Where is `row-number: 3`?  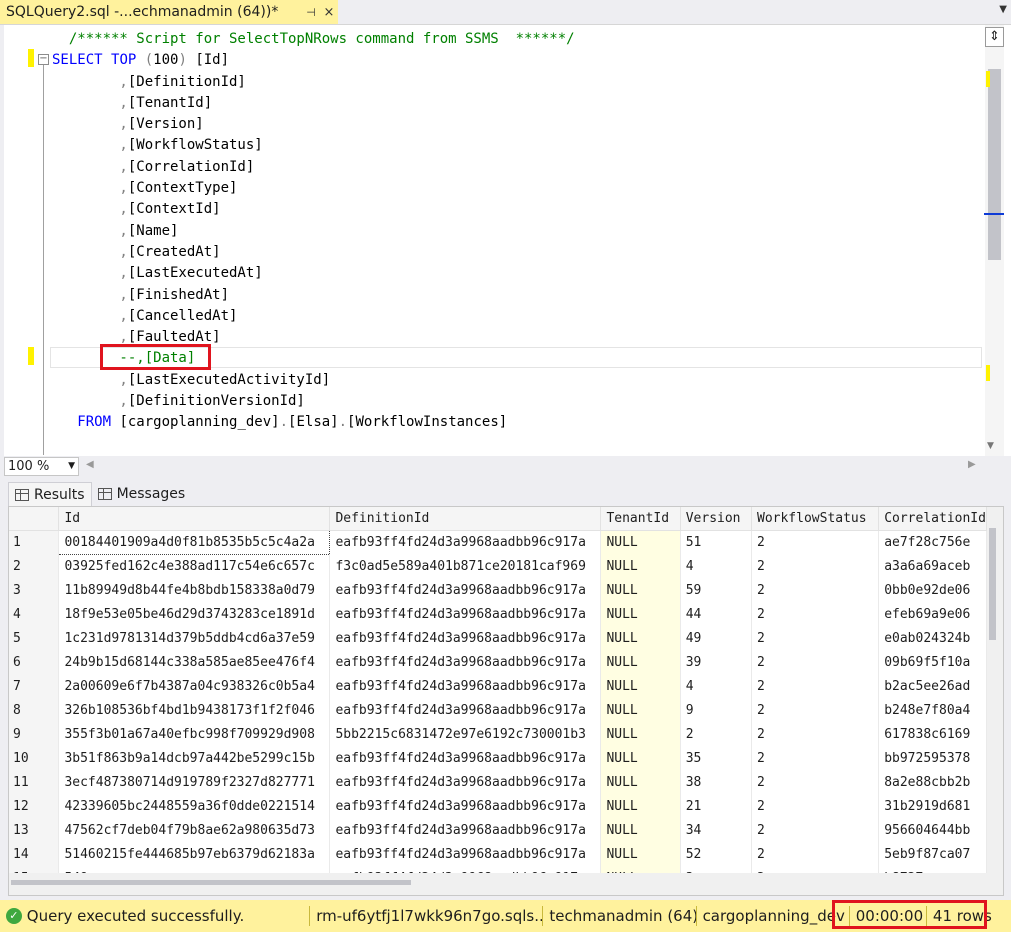 row-number: 3 is located at coordinates (34, 590).